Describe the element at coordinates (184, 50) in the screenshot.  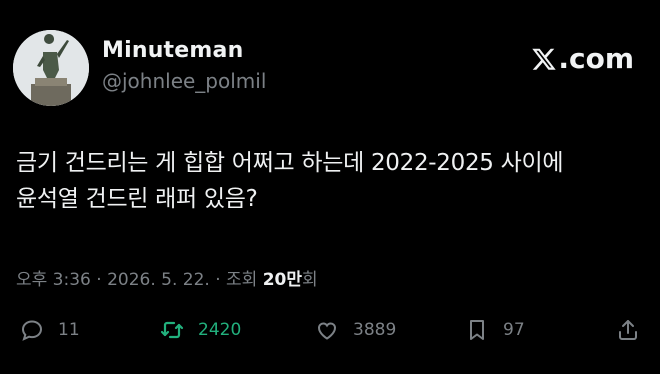
I see `display-name: Minuteman` at that location.